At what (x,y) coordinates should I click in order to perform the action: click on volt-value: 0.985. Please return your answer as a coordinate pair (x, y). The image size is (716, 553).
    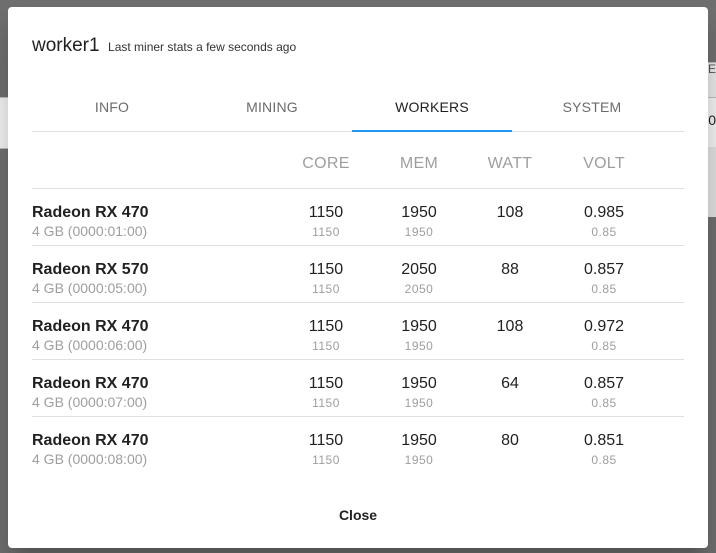
    Looking at the image, I should click on (604, 212).